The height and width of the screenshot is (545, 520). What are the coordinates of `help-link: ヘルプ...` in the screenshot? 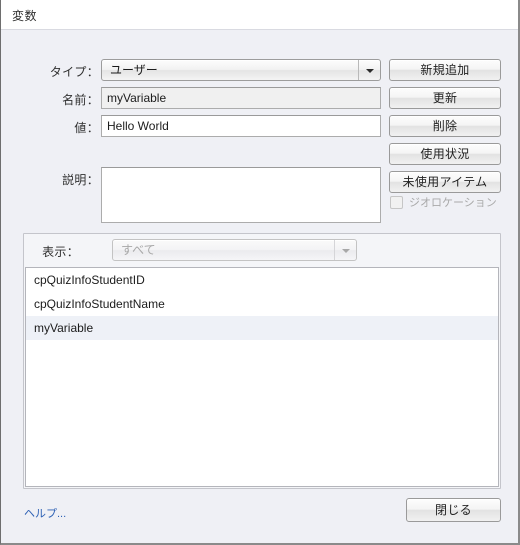 It's located at (45, 513).